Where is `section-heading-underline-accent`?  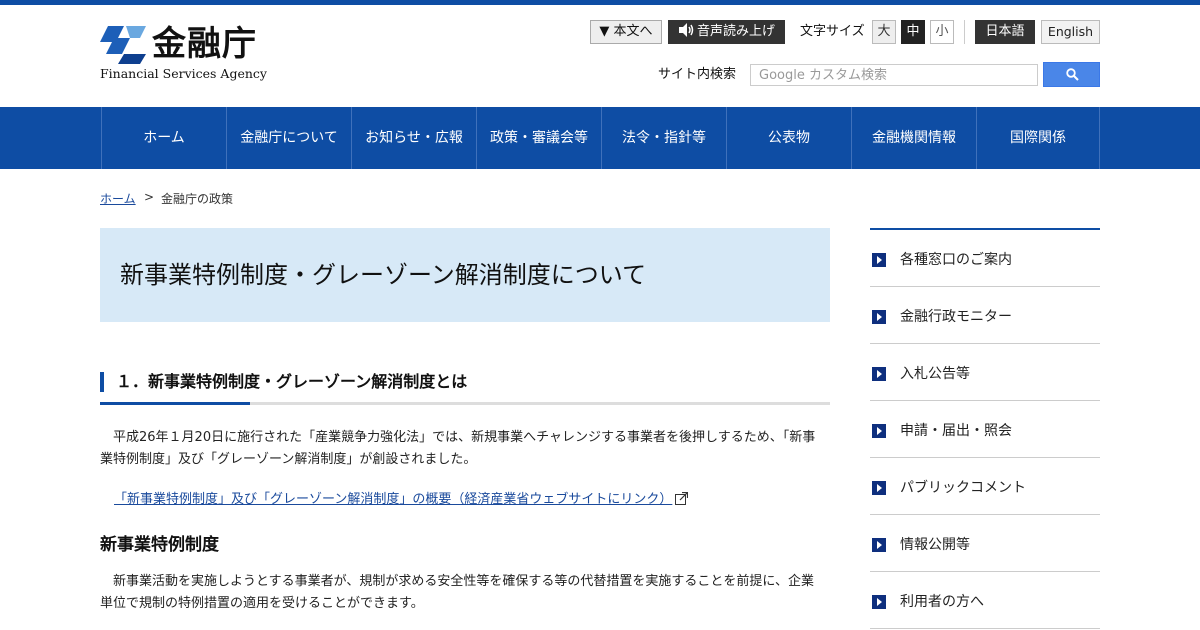 section-heading-underline-accent is located at coordinates (175, 403).